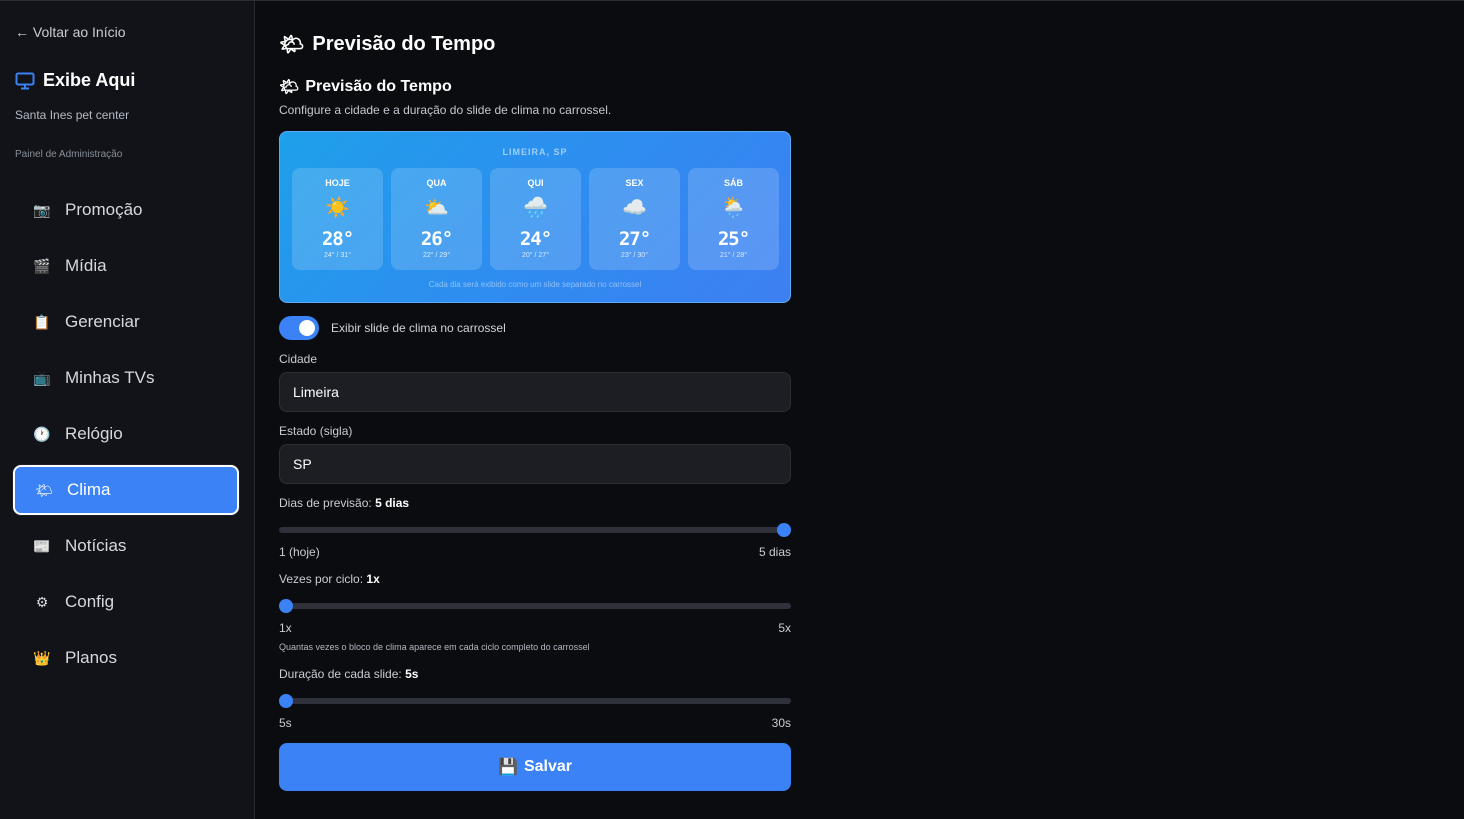  I want to click on section-title: 🌤 Previsão do Tempo, so click(365, 87).